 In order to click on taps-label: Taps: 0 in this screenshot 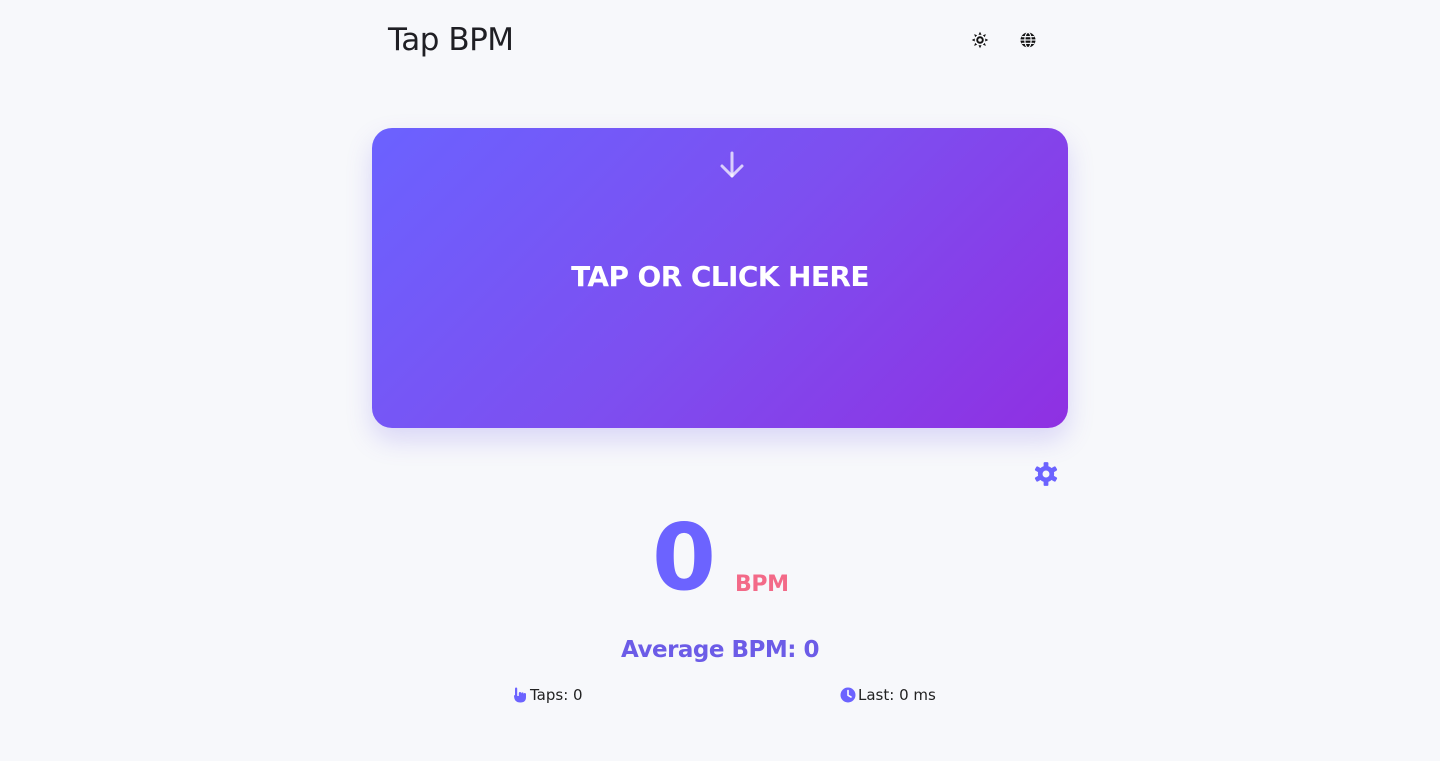, I will do `click(556, 695)`.